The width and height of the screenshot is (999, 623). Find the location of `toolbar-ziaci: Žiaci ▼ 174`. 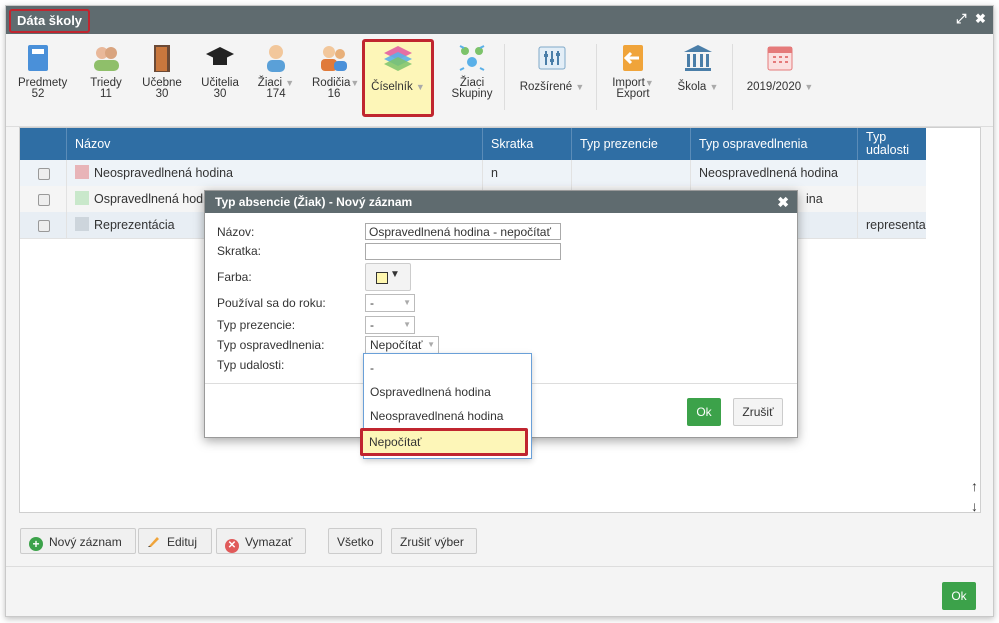

toolbar-ziaci: Žiaci ▼ 174 is located at coordinates (276, 71).